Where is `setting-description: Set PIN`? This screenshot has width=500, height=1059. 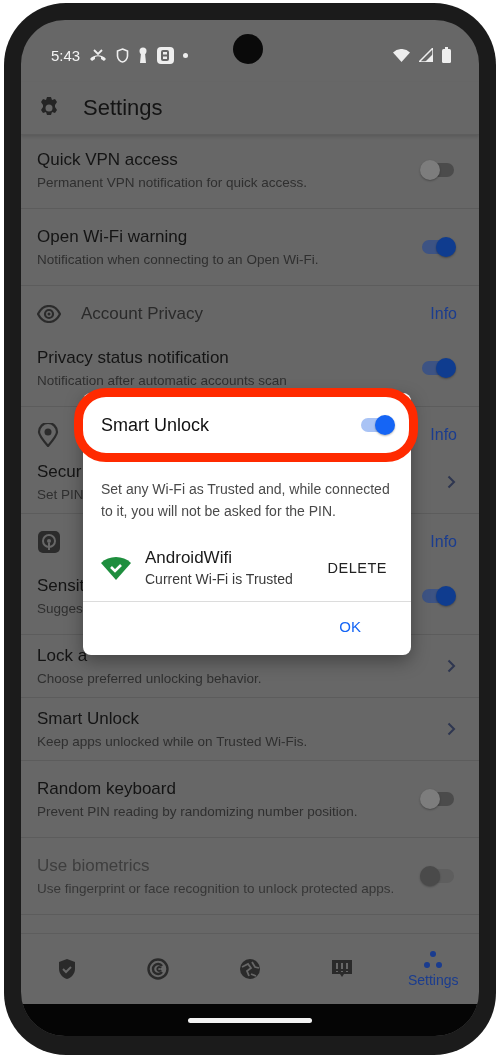
setting-description: Set PIN is located at coordinates (60, 494).